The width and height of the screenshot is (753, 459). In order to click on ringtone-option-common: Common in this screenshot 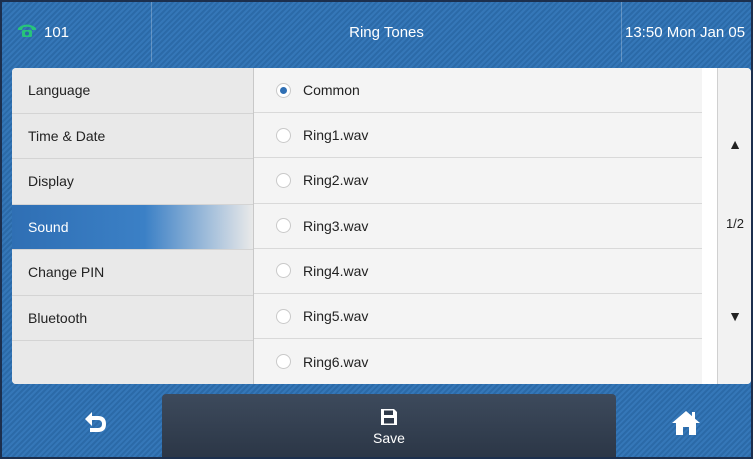, I will do `click(478, 91)`.